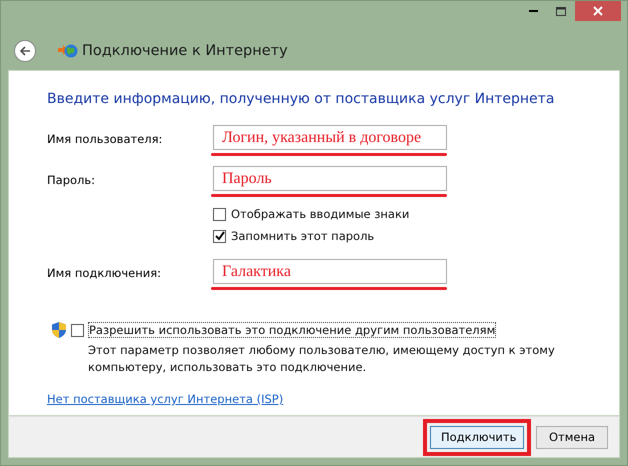 Image resolution: width=628 pixels, height=466 pixels. I want to click on back-button, so click(25, 51).